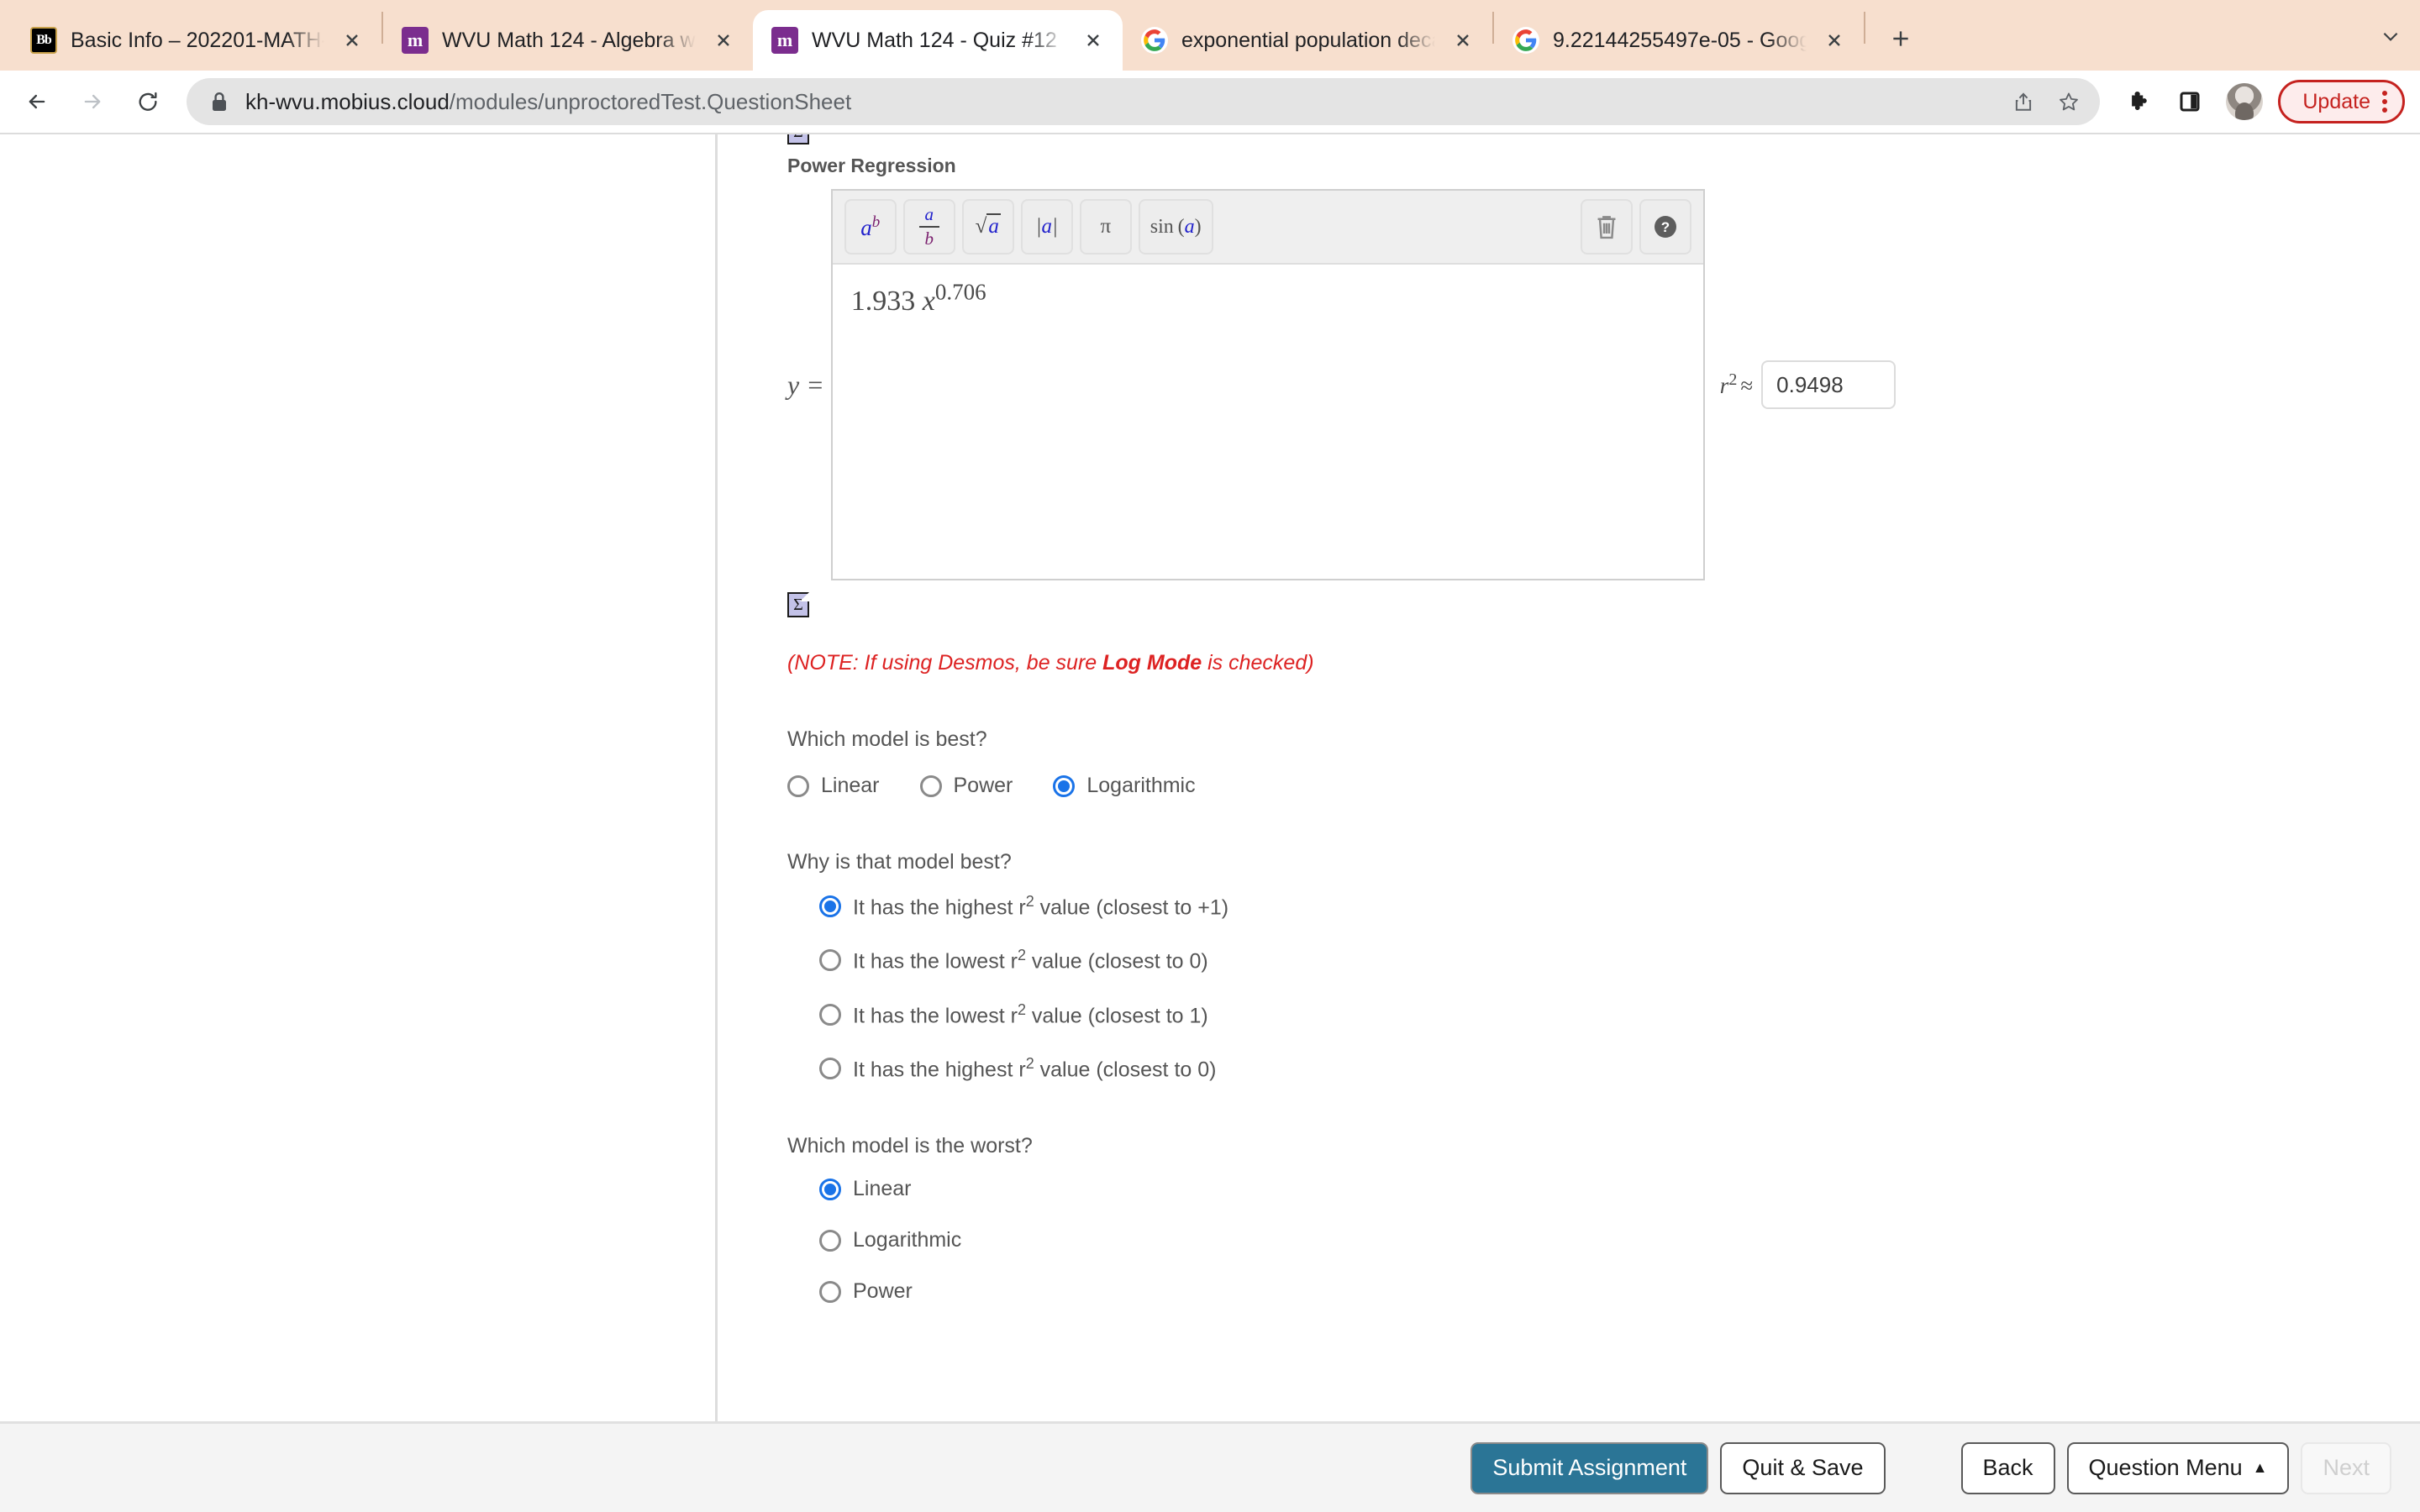 This screenshot has height=1512, width=2420. I want to click on help-icon: ?, so click(1665, 227).